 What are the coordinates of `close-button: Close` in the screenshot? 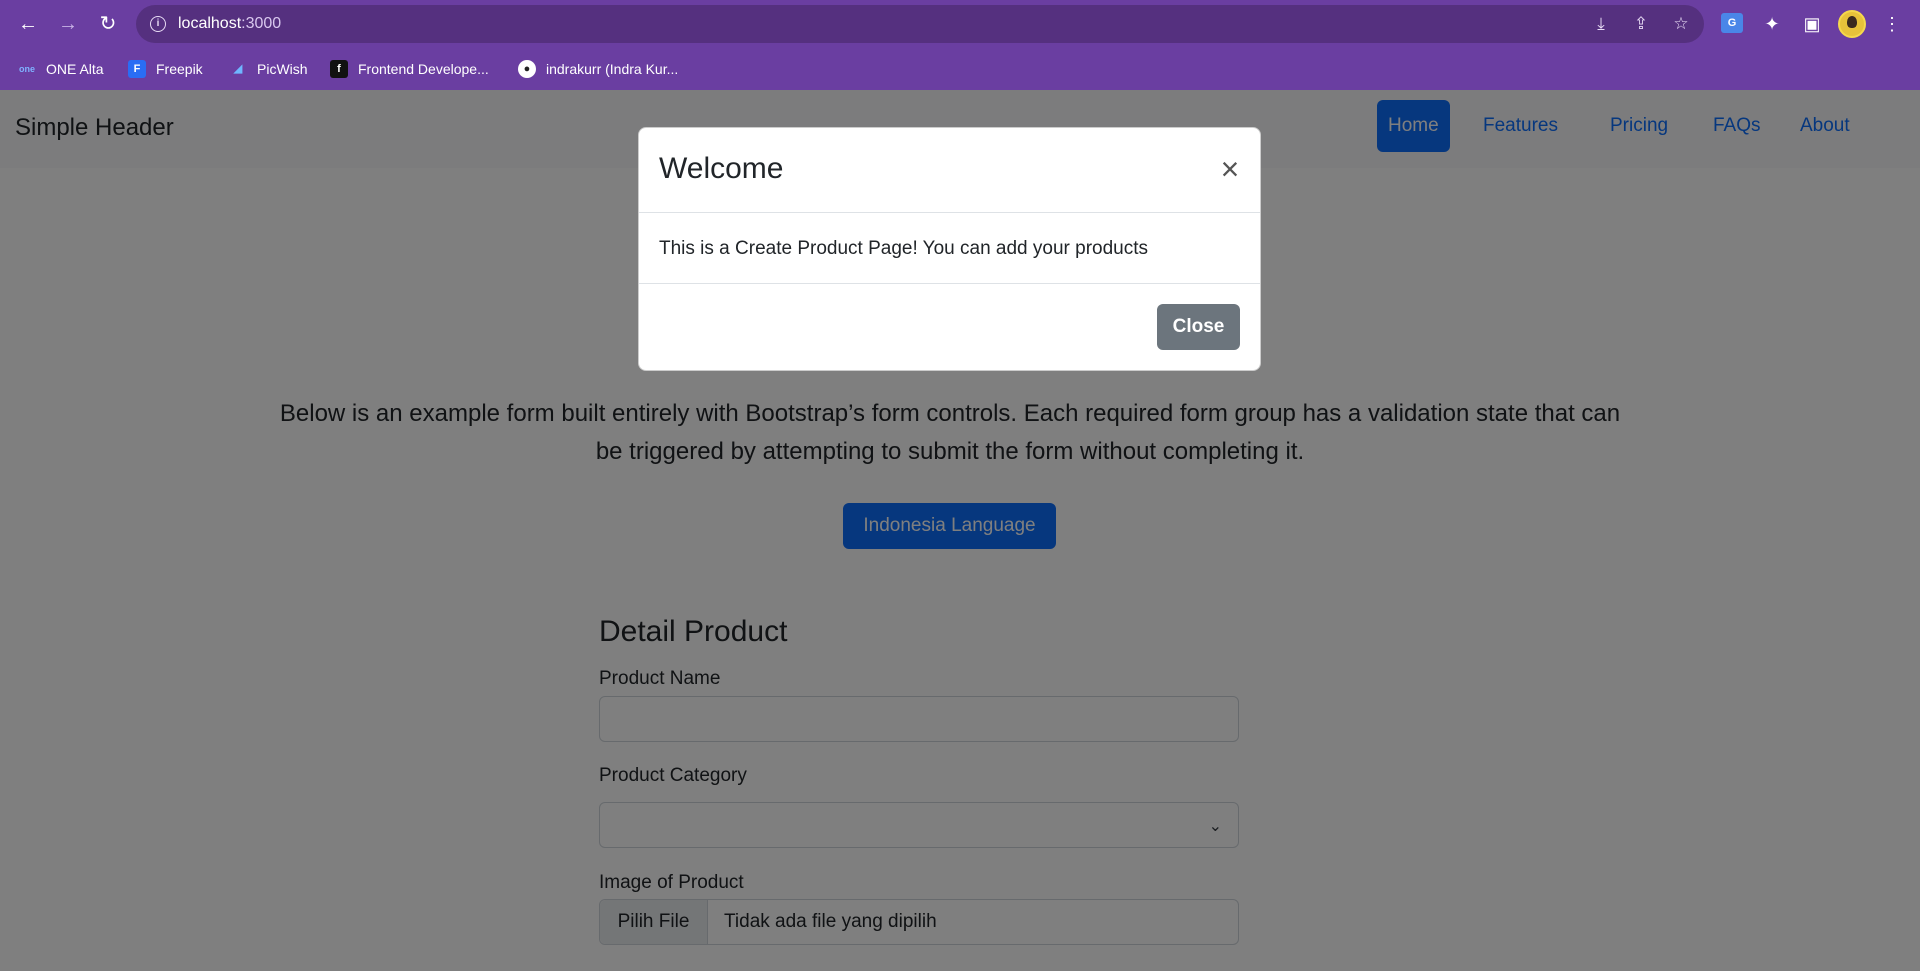 It's located at (1198, 327).